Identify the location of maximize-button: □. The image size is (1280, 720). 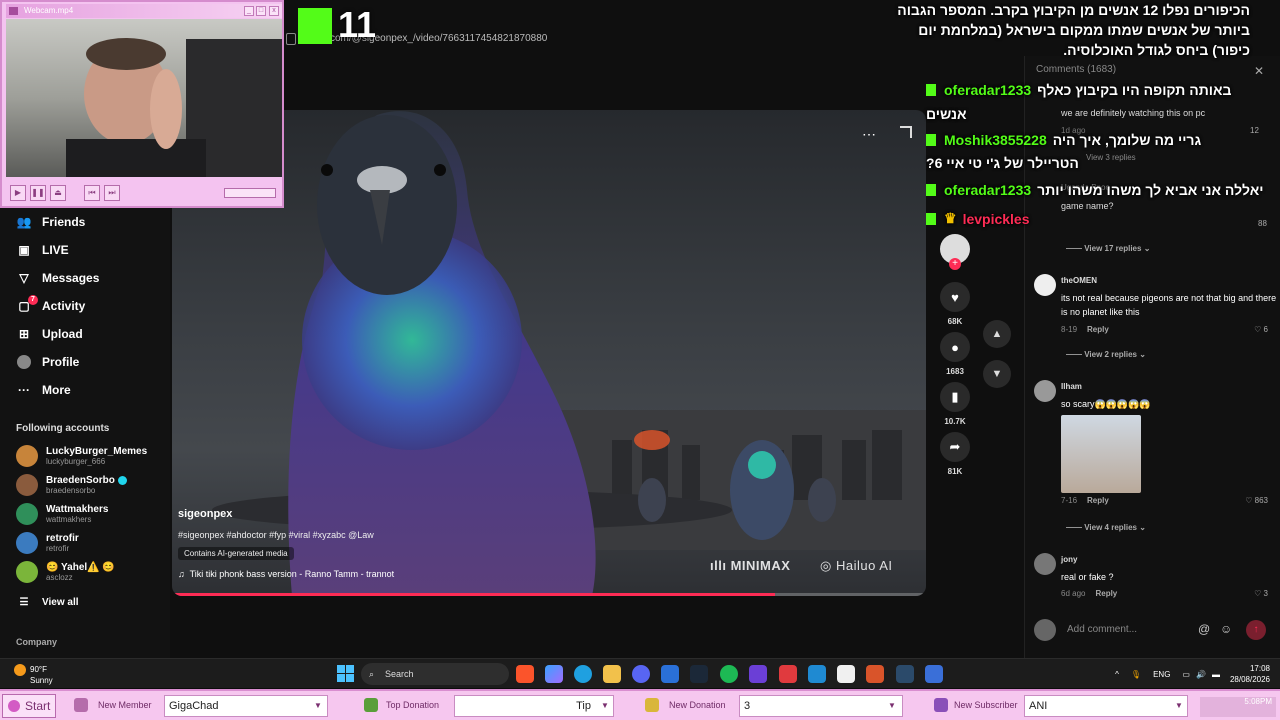
(261, 11).